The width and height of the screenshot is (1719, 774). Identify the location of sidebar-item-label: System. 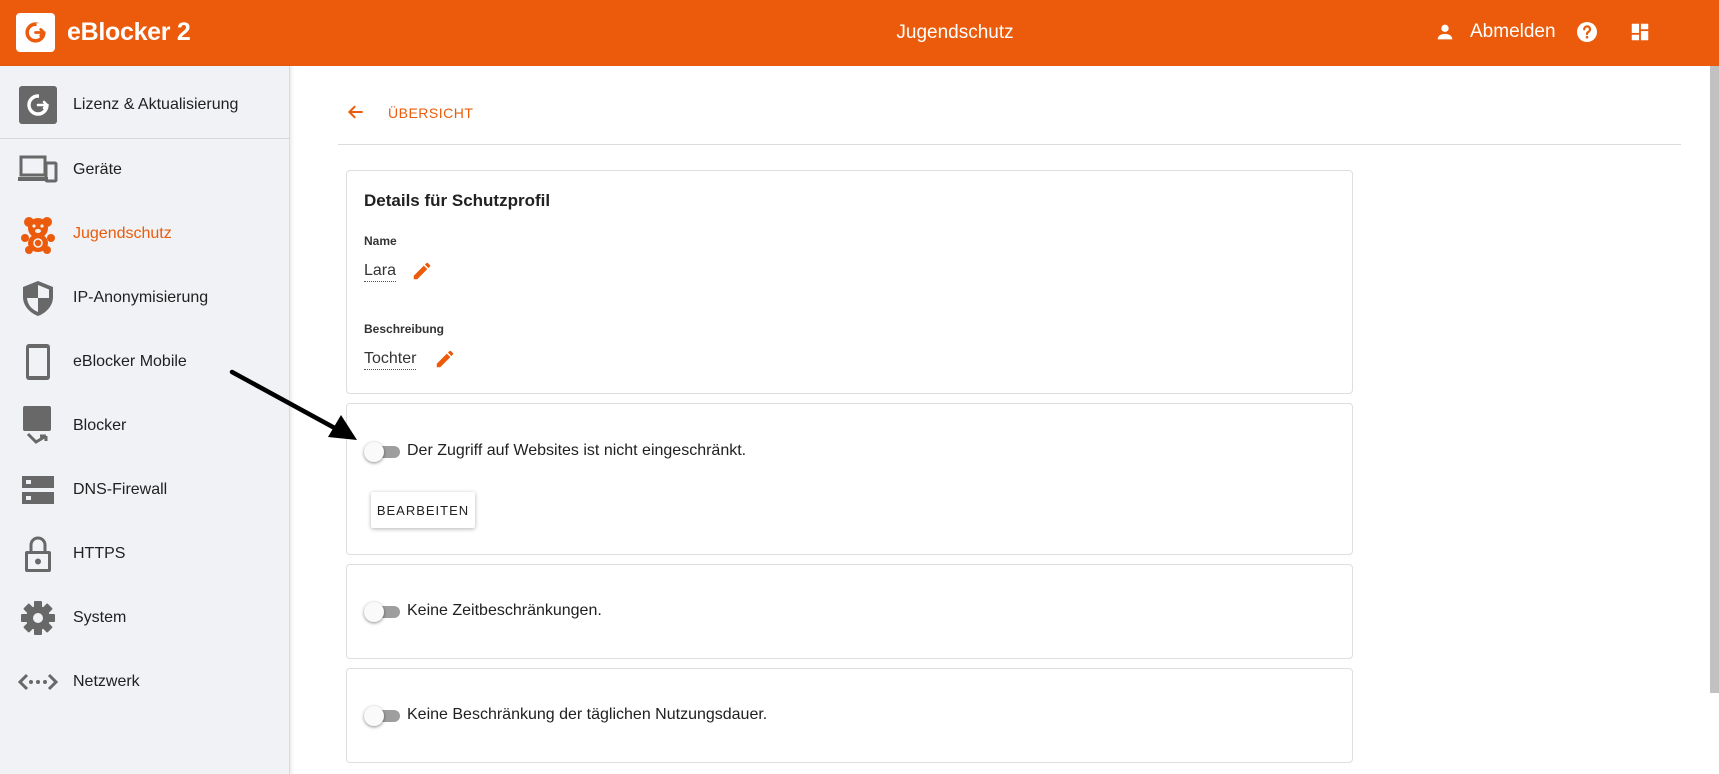
(100, 617).